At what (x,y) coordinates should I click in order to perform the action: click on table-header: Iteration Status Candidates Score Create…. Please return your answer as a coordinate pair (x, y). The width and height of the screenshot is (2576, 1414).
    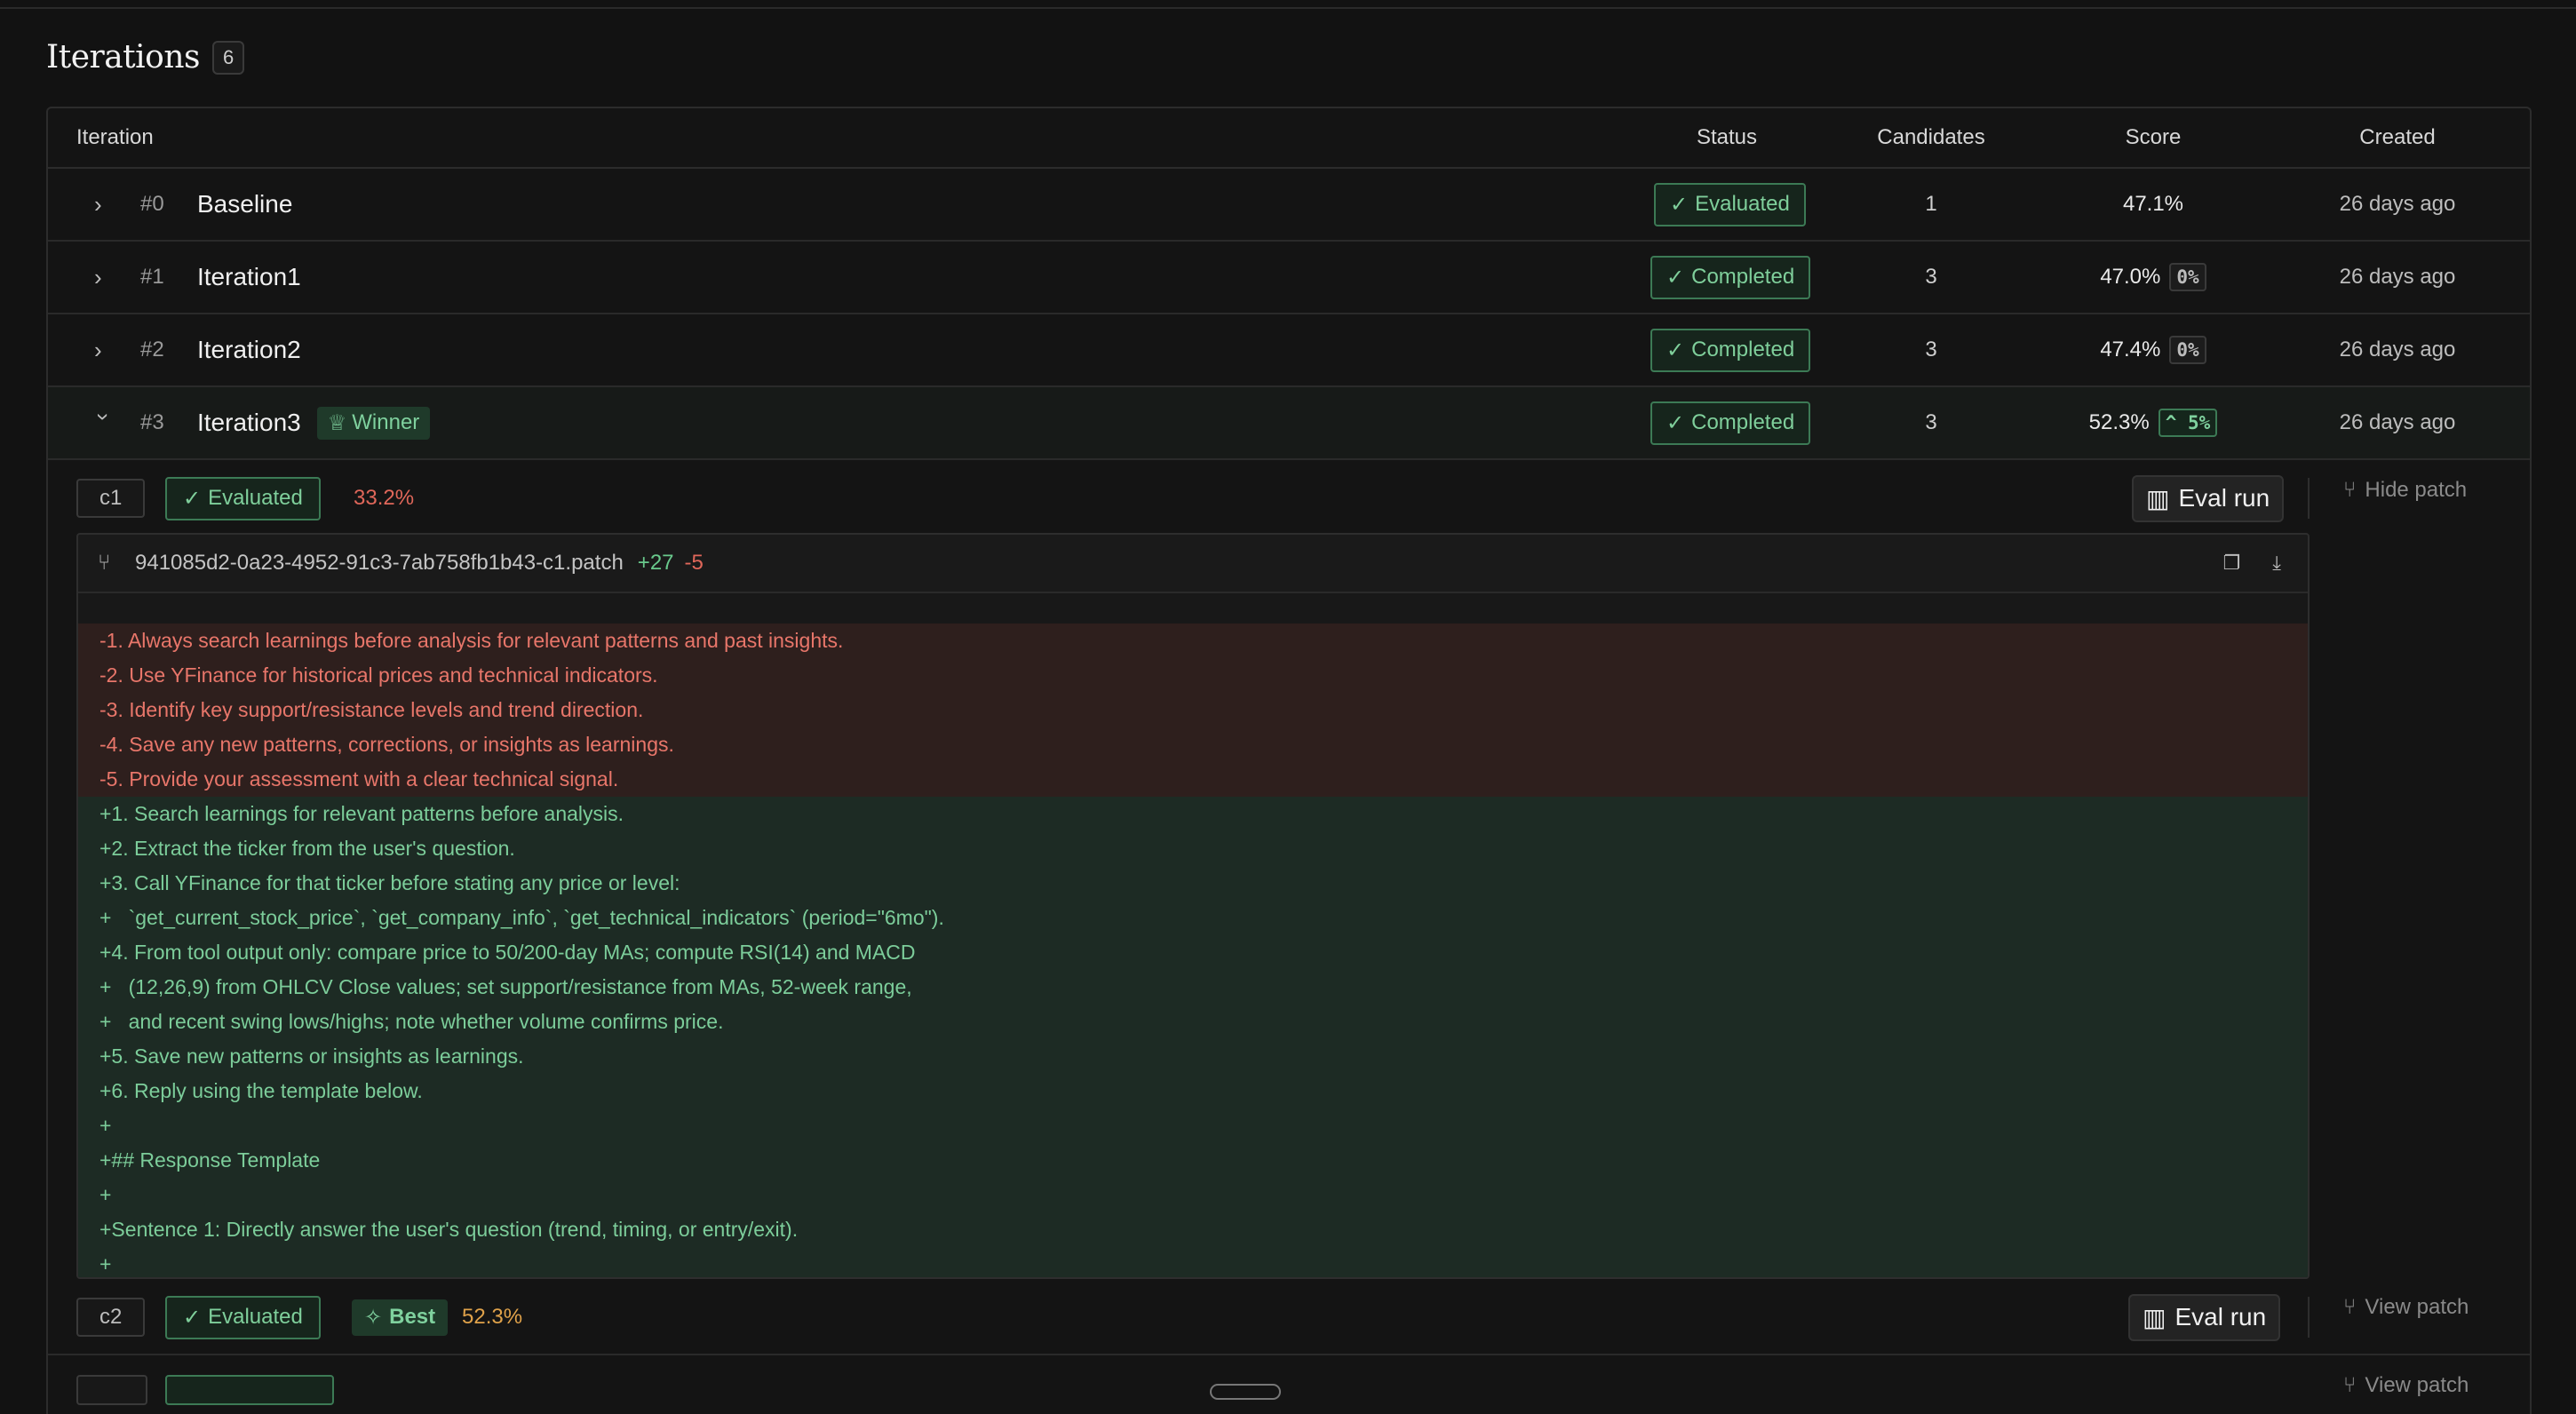
    Looking at the image, I should click on (1289, 138).